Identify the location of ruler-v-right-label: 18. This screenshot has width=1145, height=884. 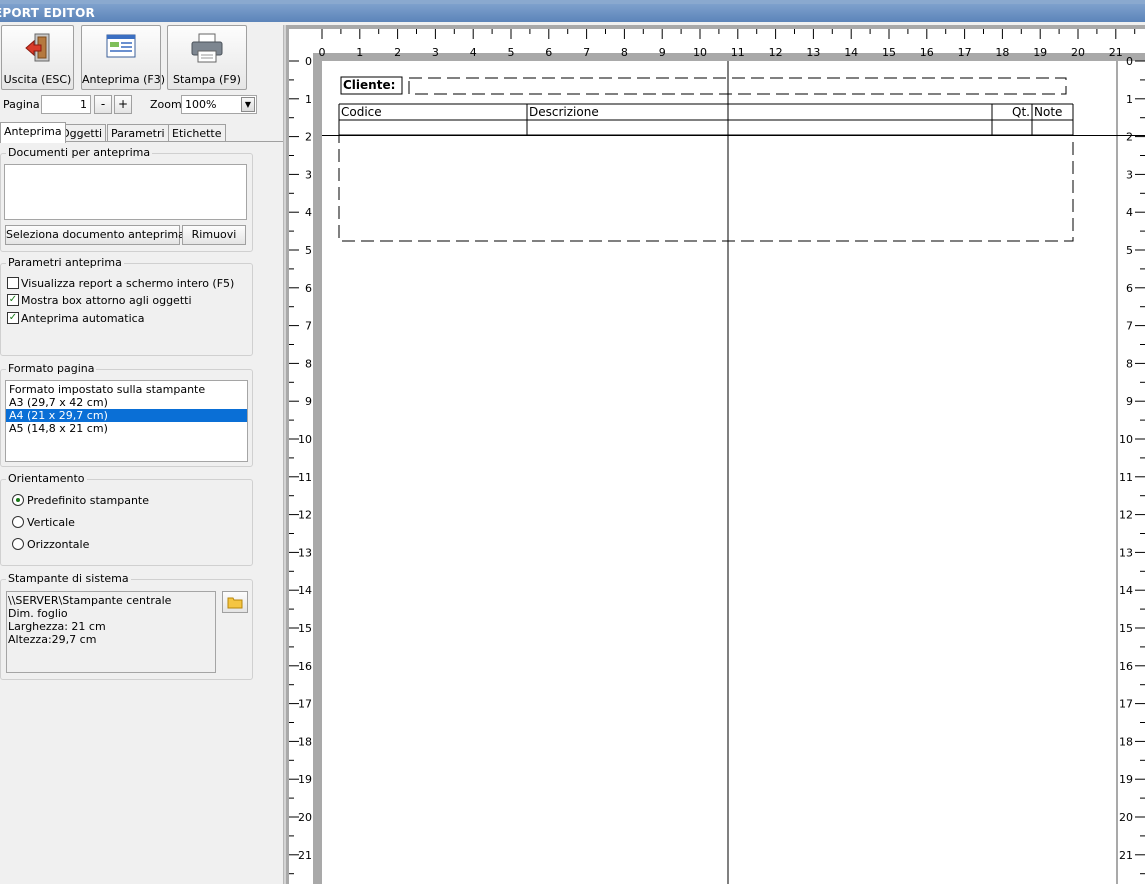
(1126, 741).